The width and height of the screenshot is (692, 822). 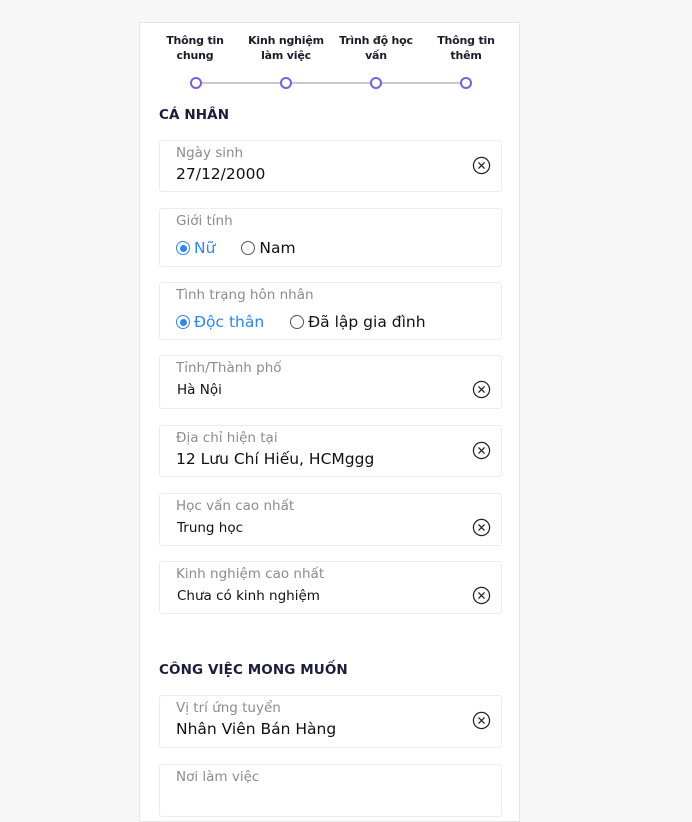 I want to click on step-label-education: Trình độ học vấn, so click(x=376, y=48).